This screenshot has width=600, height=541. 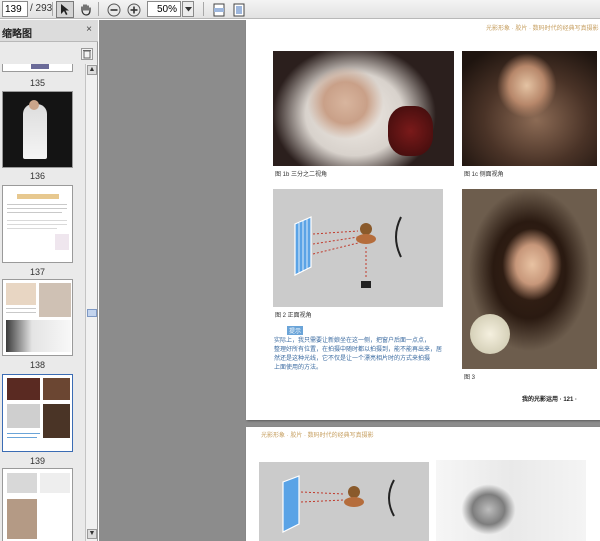 I want to click on fit-page-button, so click(x=219, y=9).